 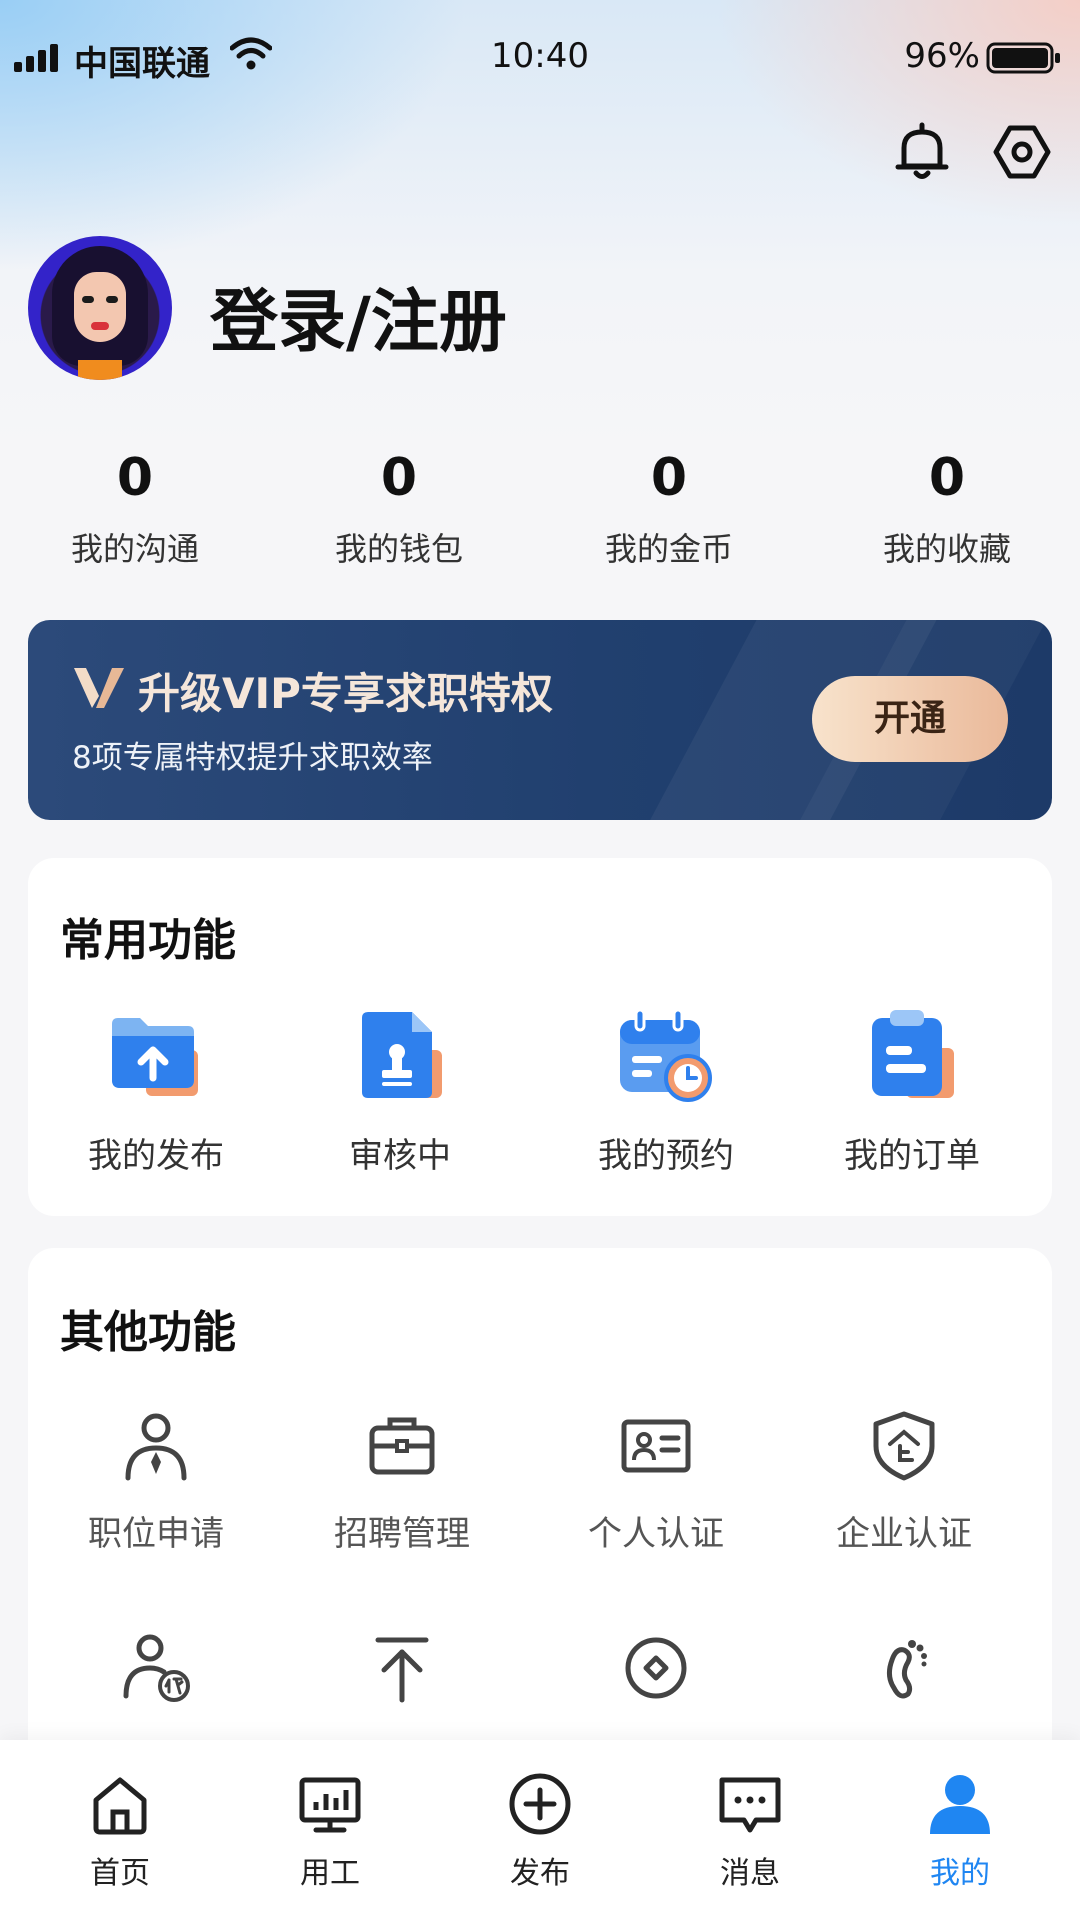 I want to click on status-bar: 中国联通 10:40 96%, so click(x=540, y=56).